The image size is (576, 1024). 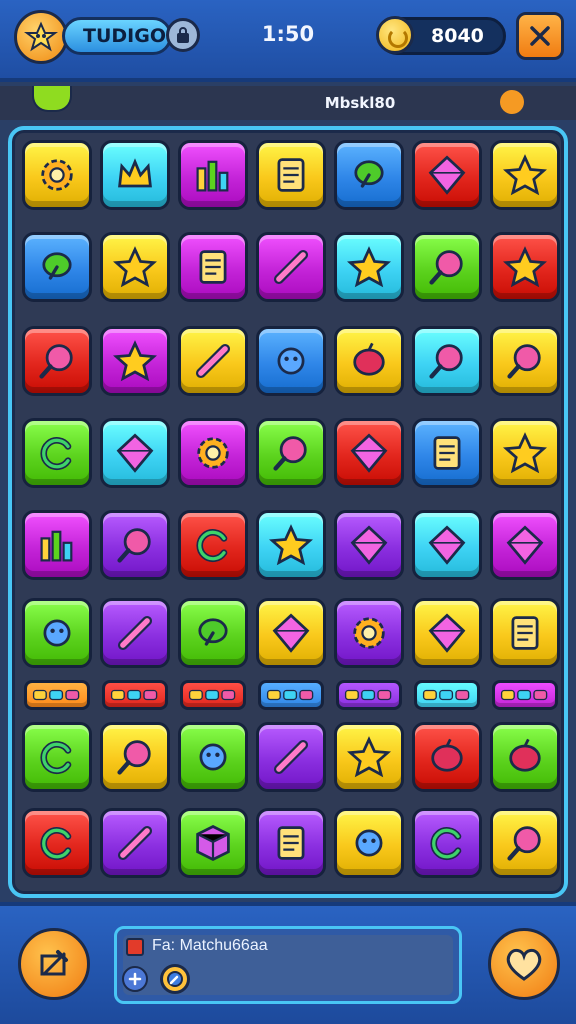 I want to click on sparkle-bar-icon, so click(x=212, y=695).